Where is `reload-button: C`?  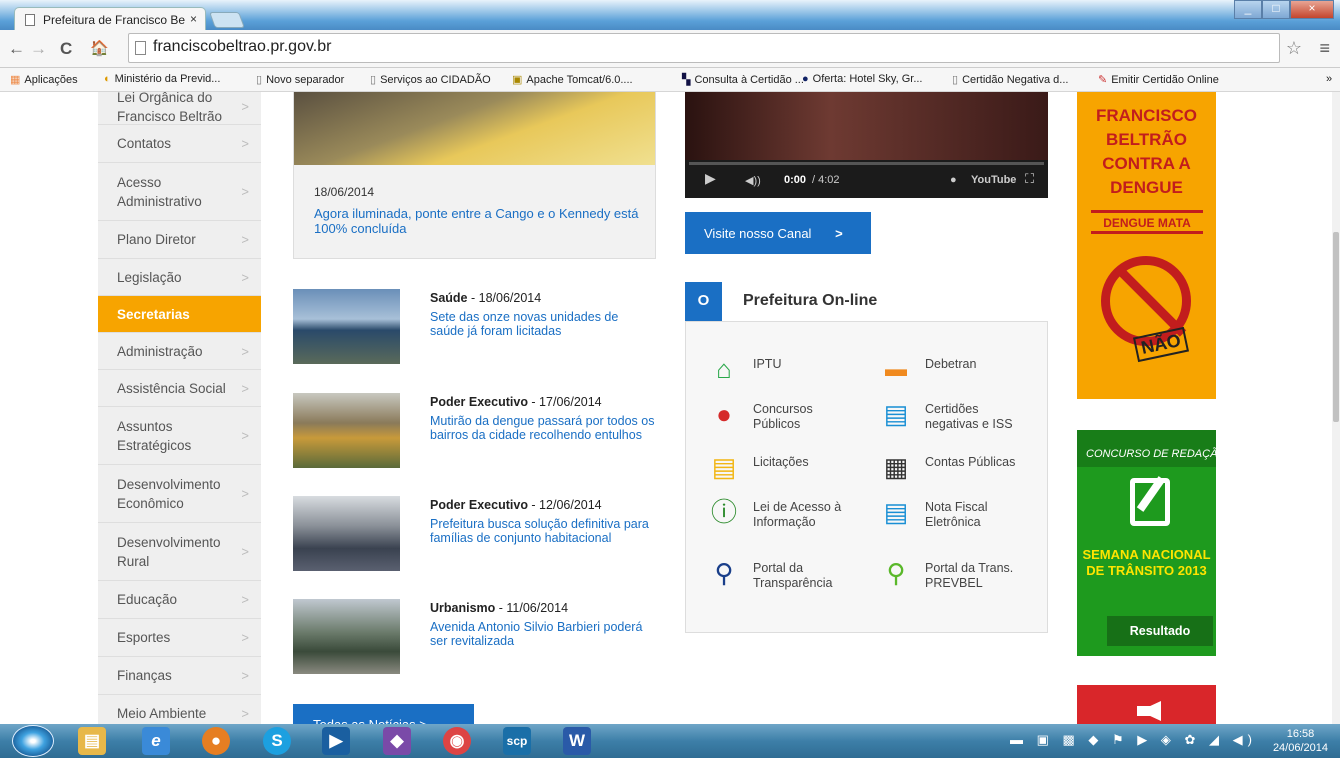 reload-button: C is located at coordinates (66, 49).